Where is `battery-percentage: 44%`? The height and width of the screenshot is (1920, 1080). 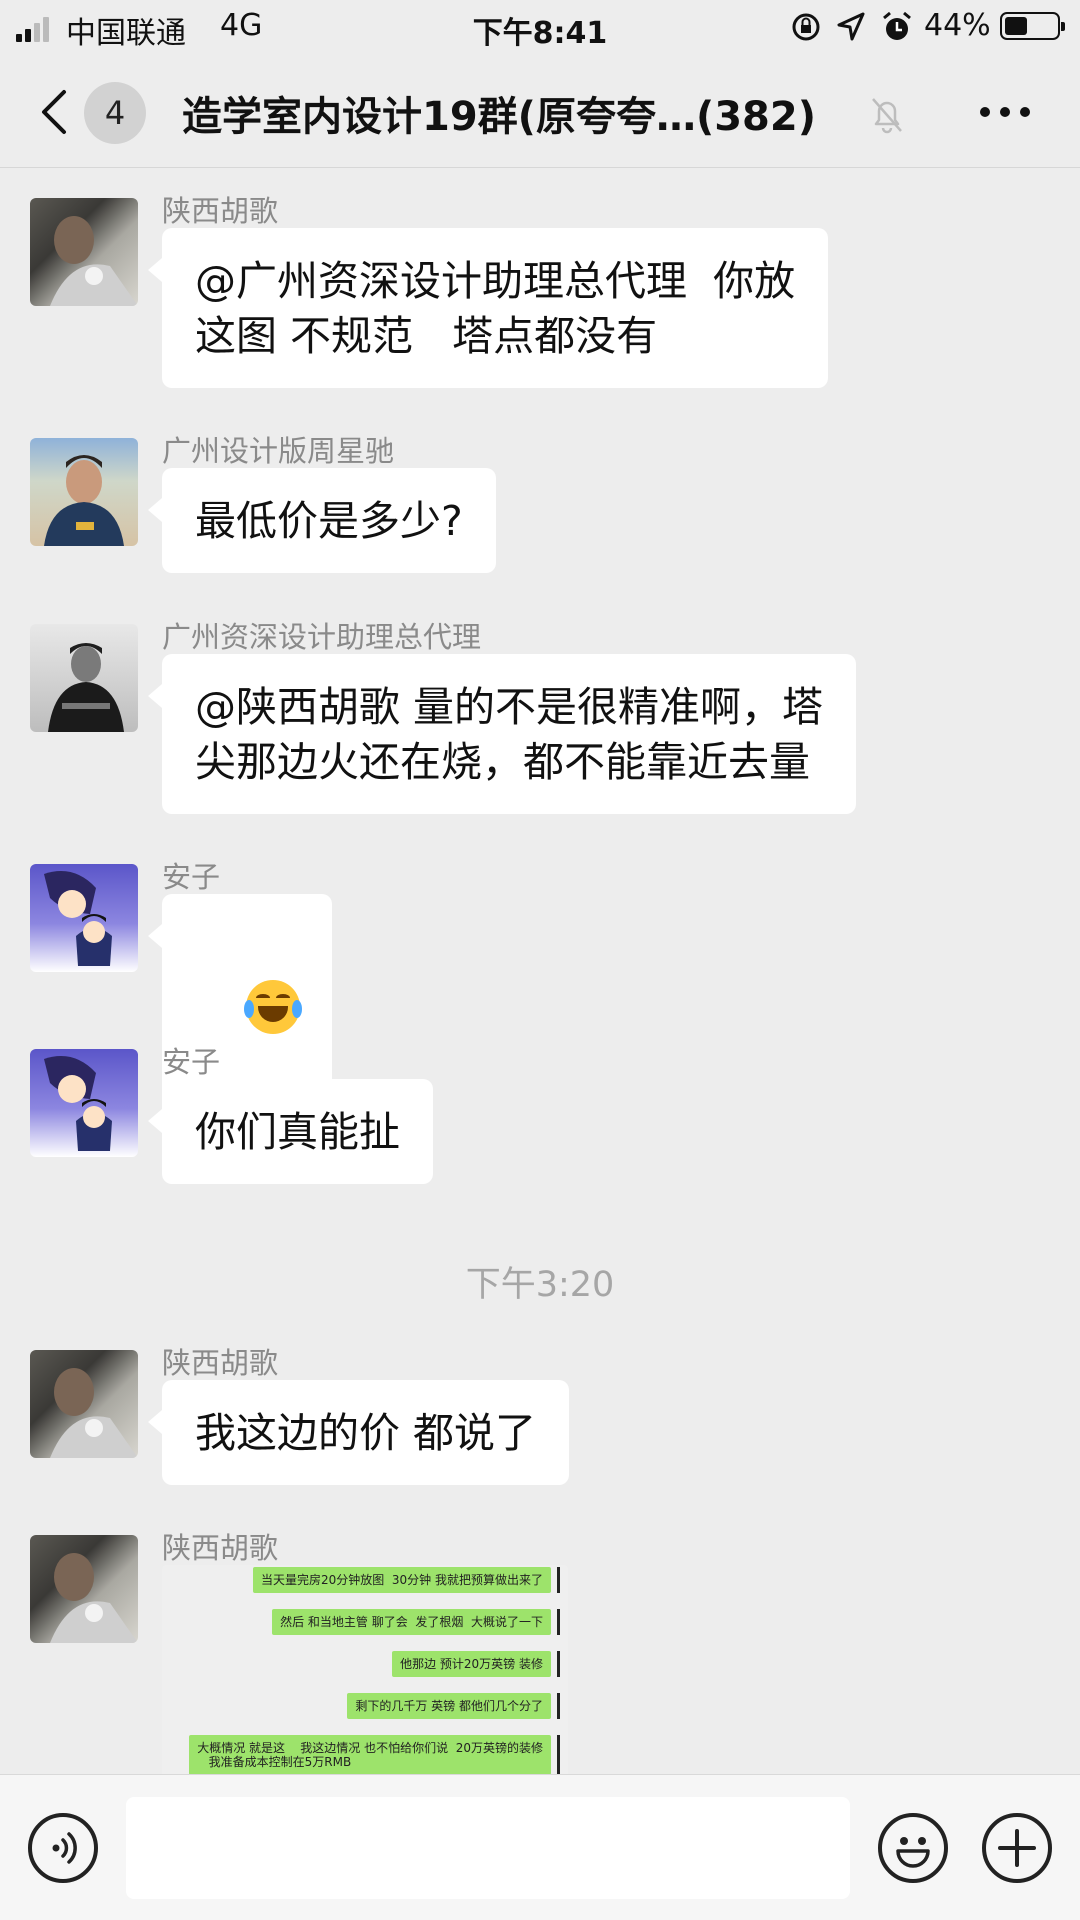 battery-percentage: 44% is located at coordinates (957, 25).